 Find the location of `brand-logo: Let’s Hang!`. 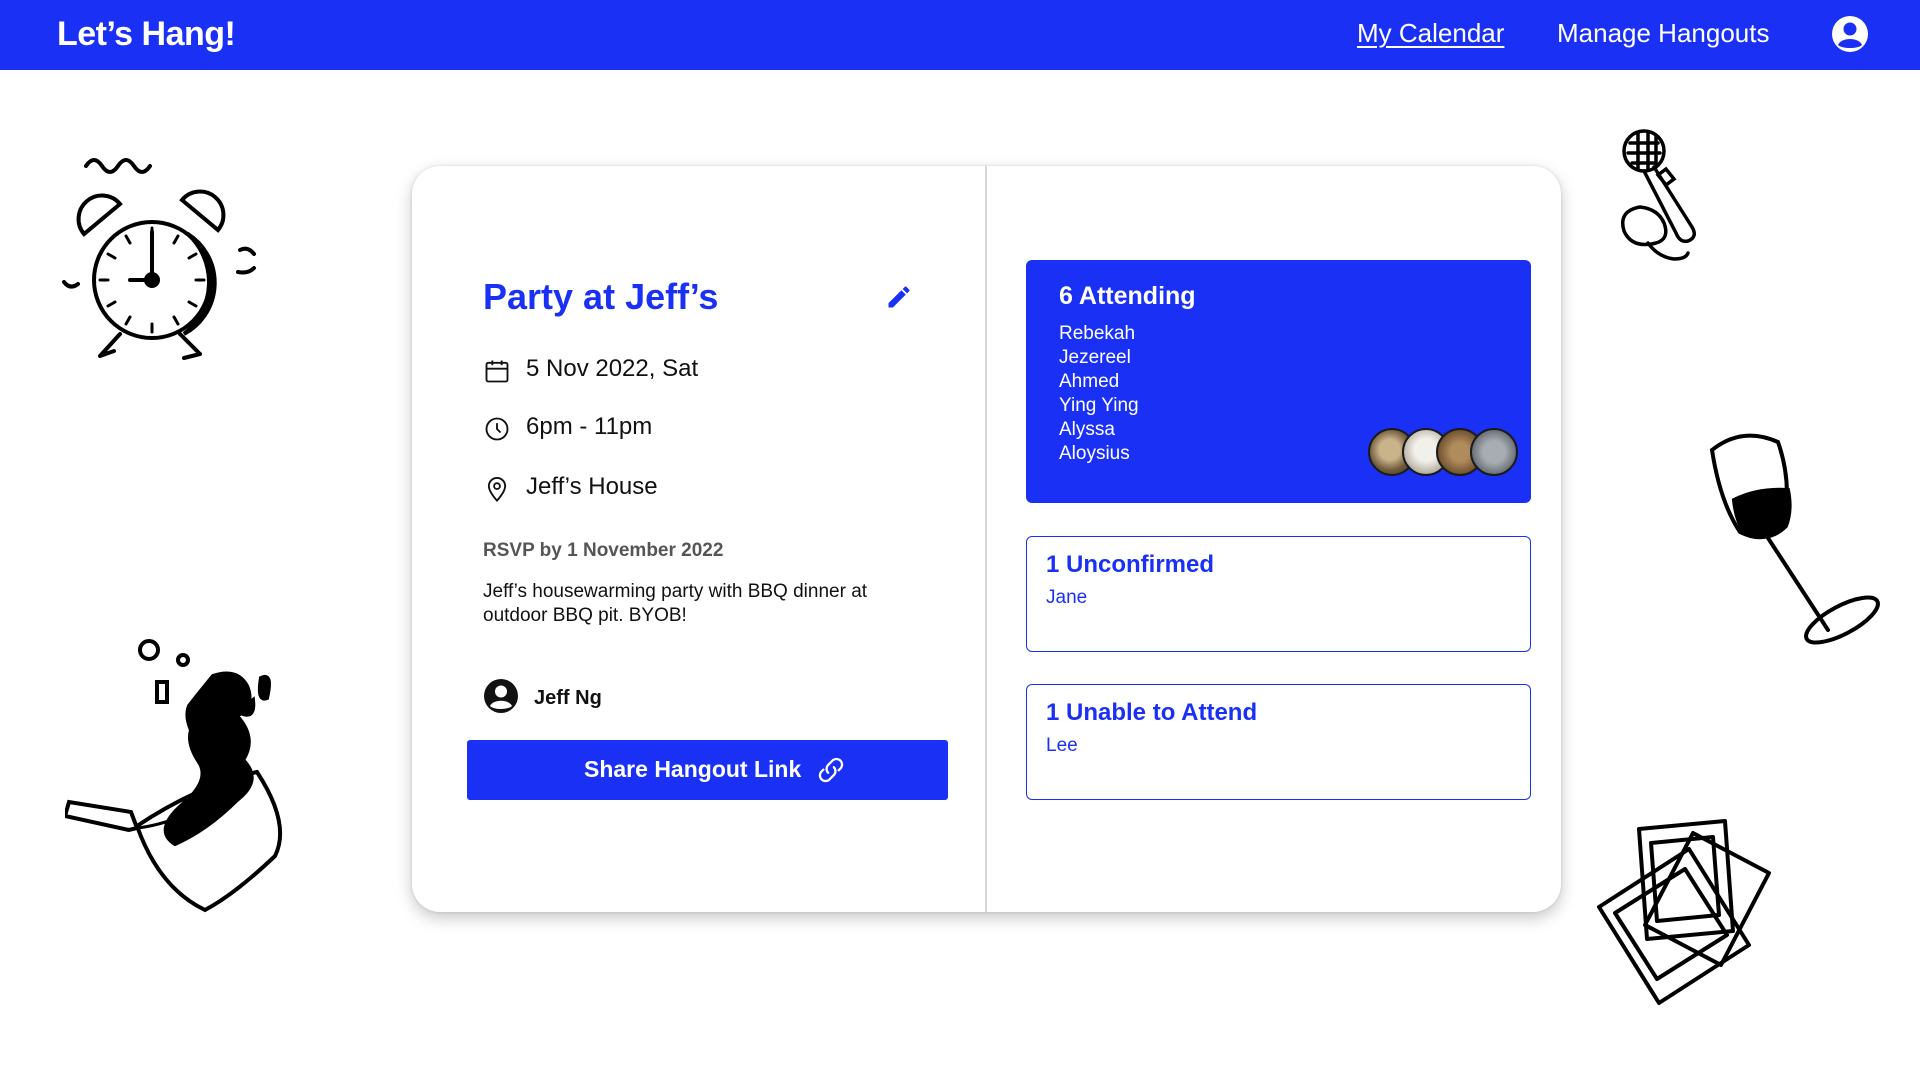

brand-logo: Let’s Hang! is located at coordinates (146, 34).